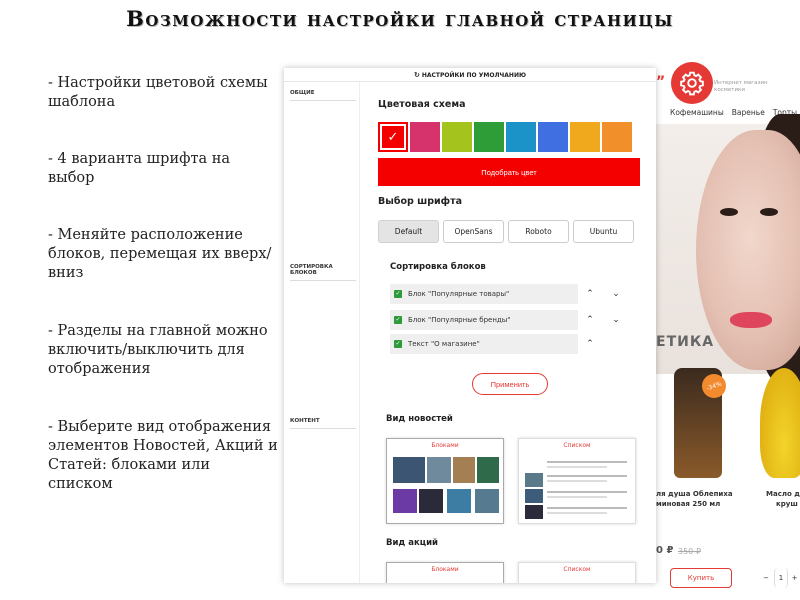 This screenshot has width=800, height=600. I want to click on pick-color-button: Подобрать цвет, so click(509, 172).